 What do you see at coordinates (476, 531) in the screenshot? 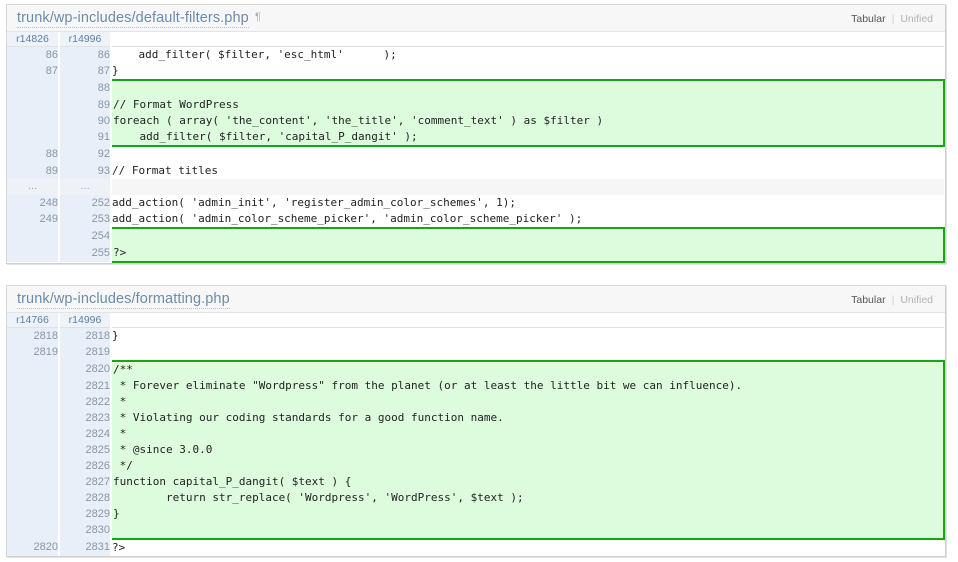
I see `diff-row-added: 2830` at bounding box center [476, 531].